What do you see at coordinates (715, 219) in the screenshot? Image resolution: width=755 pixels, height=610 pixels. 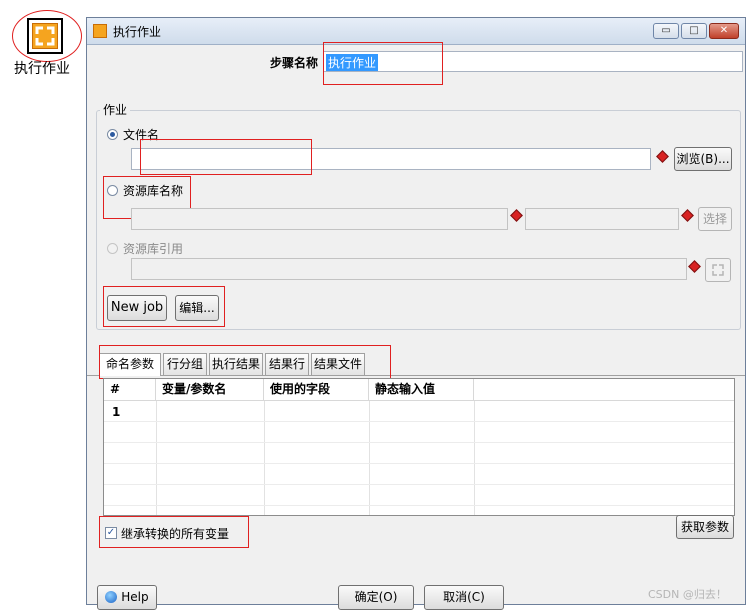 I see `select-button: 选择` at bounding box center [715, 219].